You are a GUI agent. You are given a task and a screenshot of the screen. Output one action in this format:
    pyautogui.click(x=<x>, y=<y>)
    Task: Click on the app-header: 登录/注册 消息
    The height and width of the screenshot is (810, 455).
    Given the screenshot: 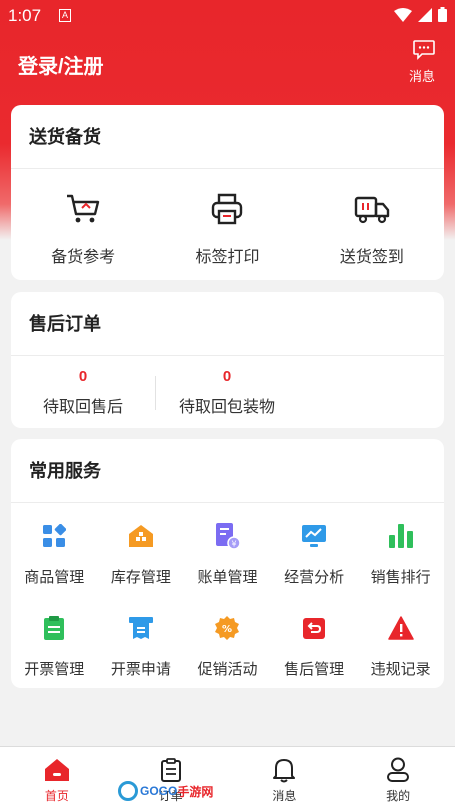 What is the action you would take?
    pyautogui.click(x=227, y=62)
    